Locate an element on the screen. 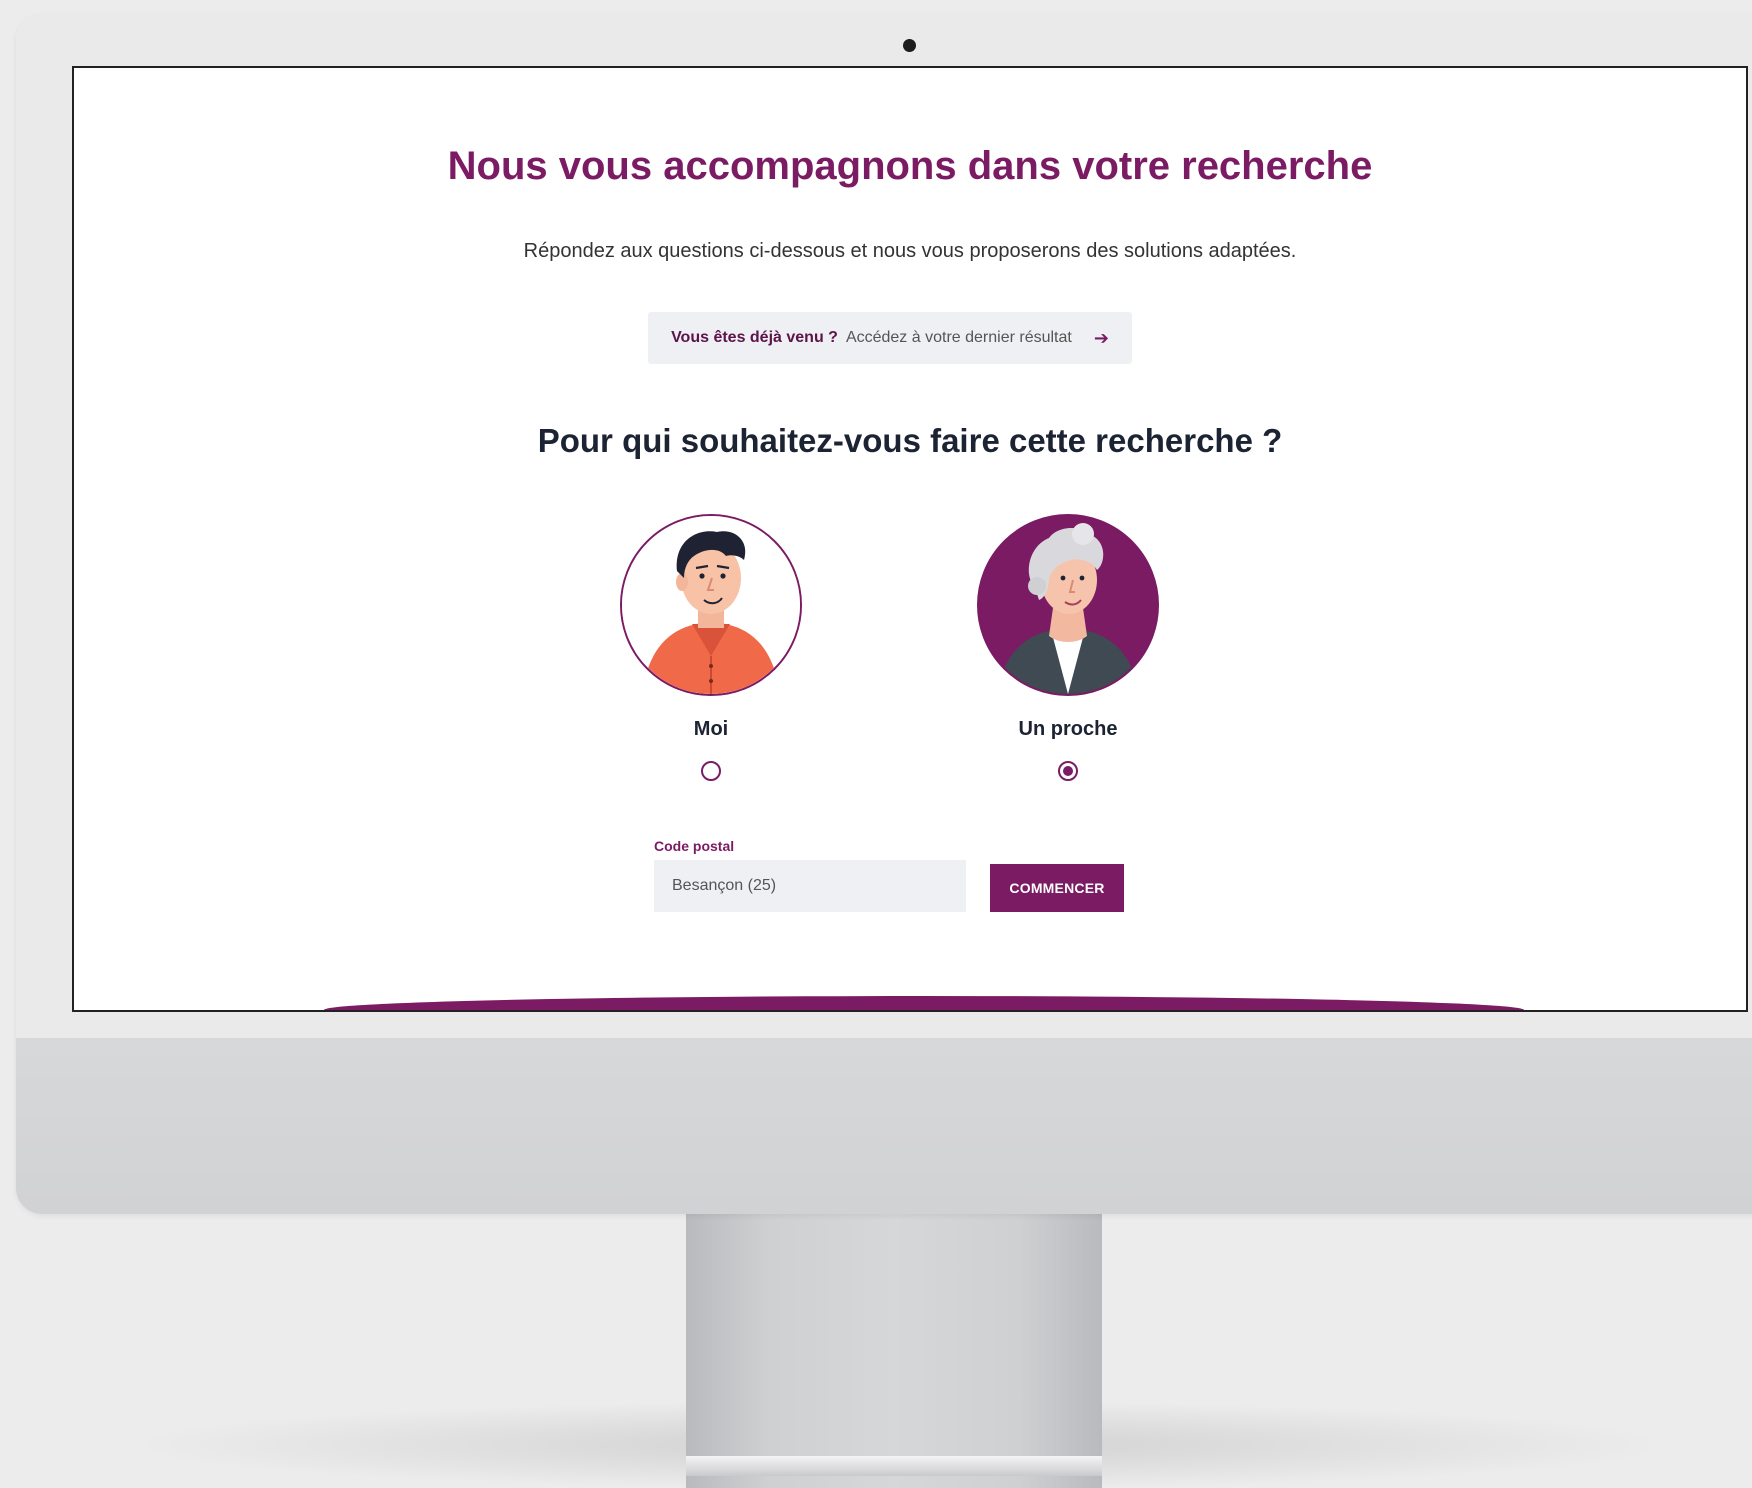 Image resolution: width=1752 pixels, height=1488 pixels. option-moi-label: Moi is located at coordinates (711, 729).